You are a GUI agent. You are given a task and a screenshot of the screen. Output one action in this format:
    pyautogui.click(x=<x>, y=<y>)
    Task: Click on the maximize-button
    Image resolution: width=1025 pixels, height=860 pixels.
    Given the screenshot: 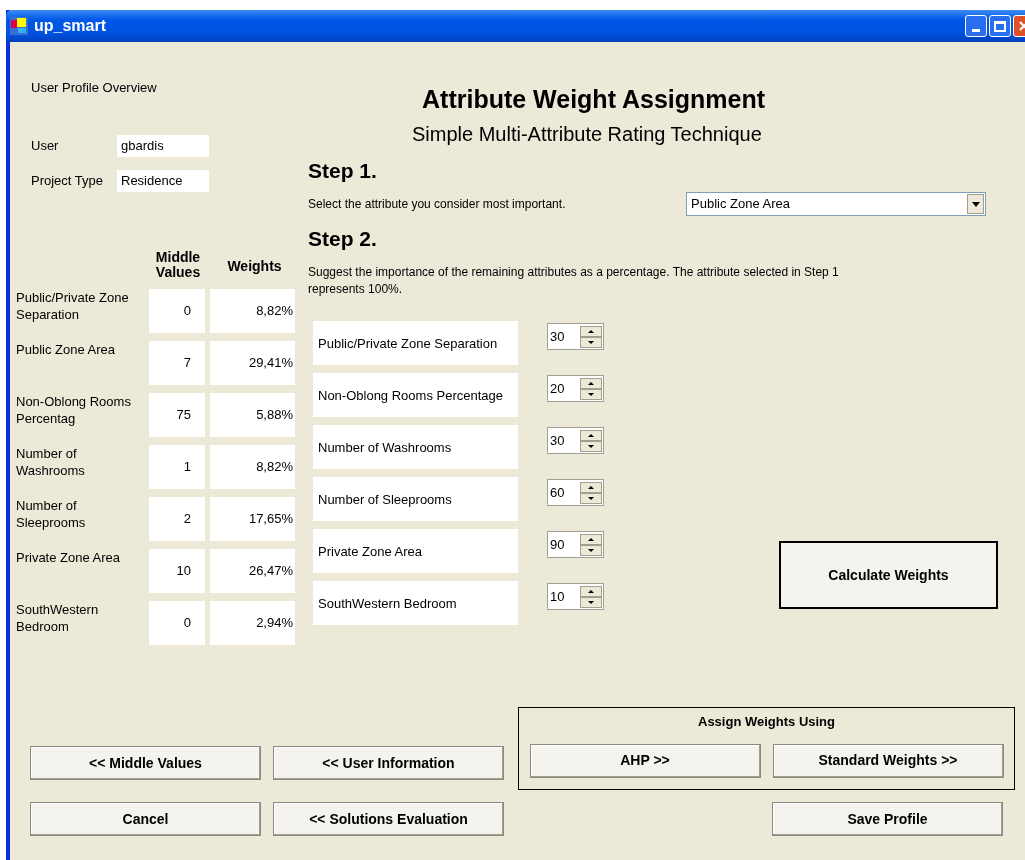 What is the action you would take?
    pyautogui.click(x=1000, y=26)
    